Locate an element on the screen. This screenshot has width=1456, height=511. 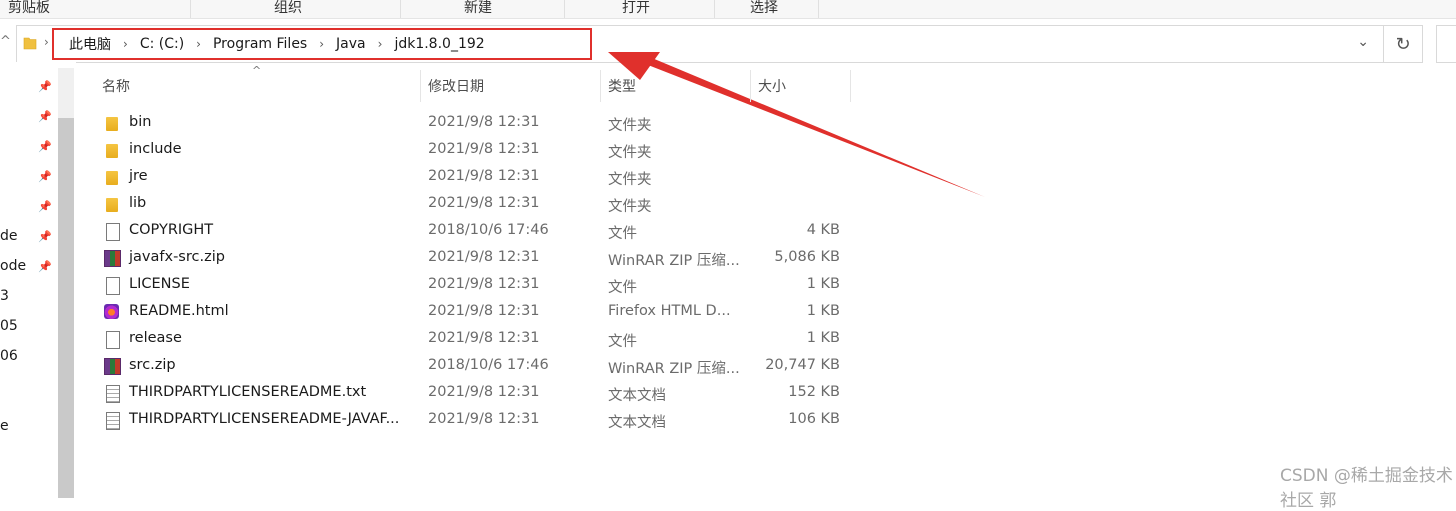
nav-item: 3 is located at coordinates (4, 296).